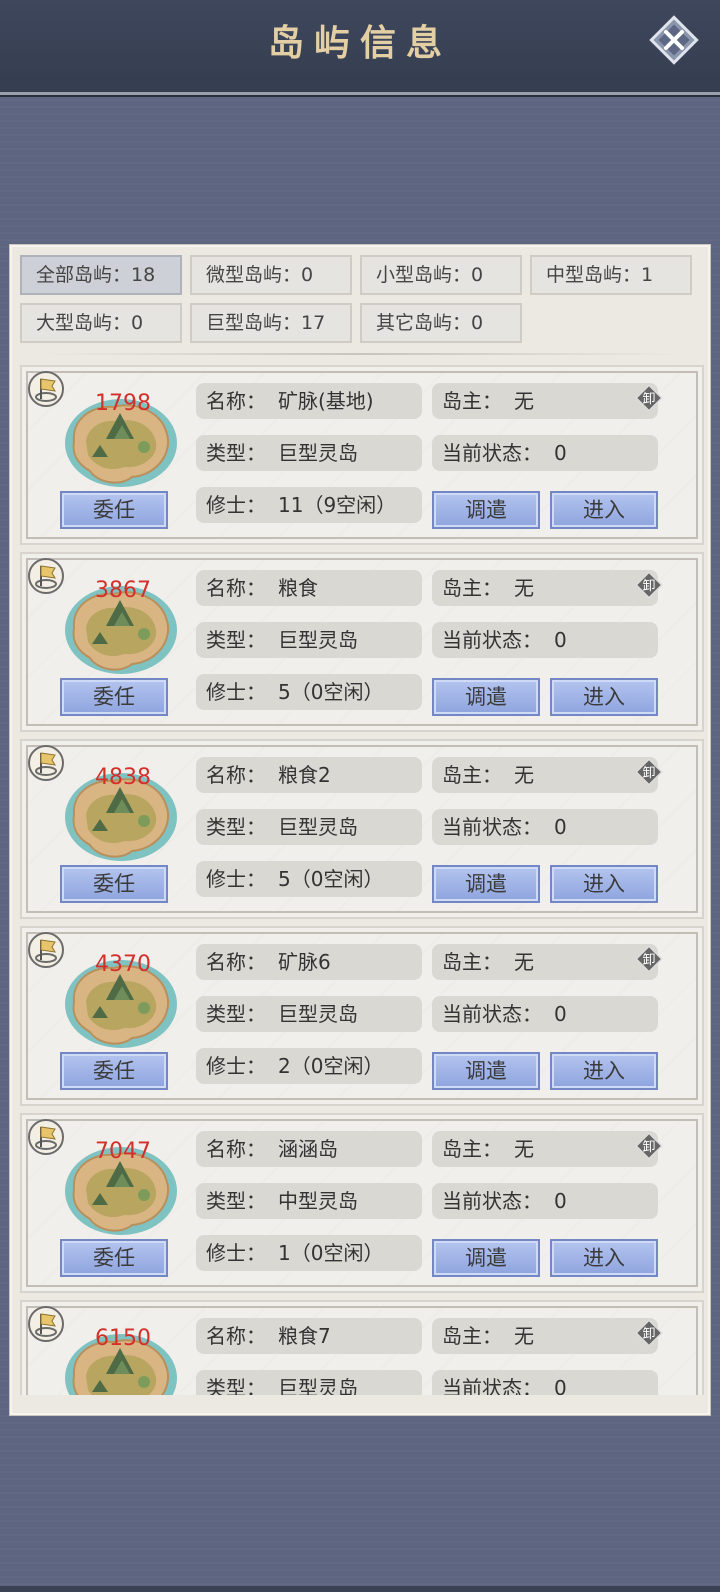  What do you see at coordinates (441, 323) in the screenshot?
I see `filter-other: 其它岛屿：0` at bounding box center [441, 323].